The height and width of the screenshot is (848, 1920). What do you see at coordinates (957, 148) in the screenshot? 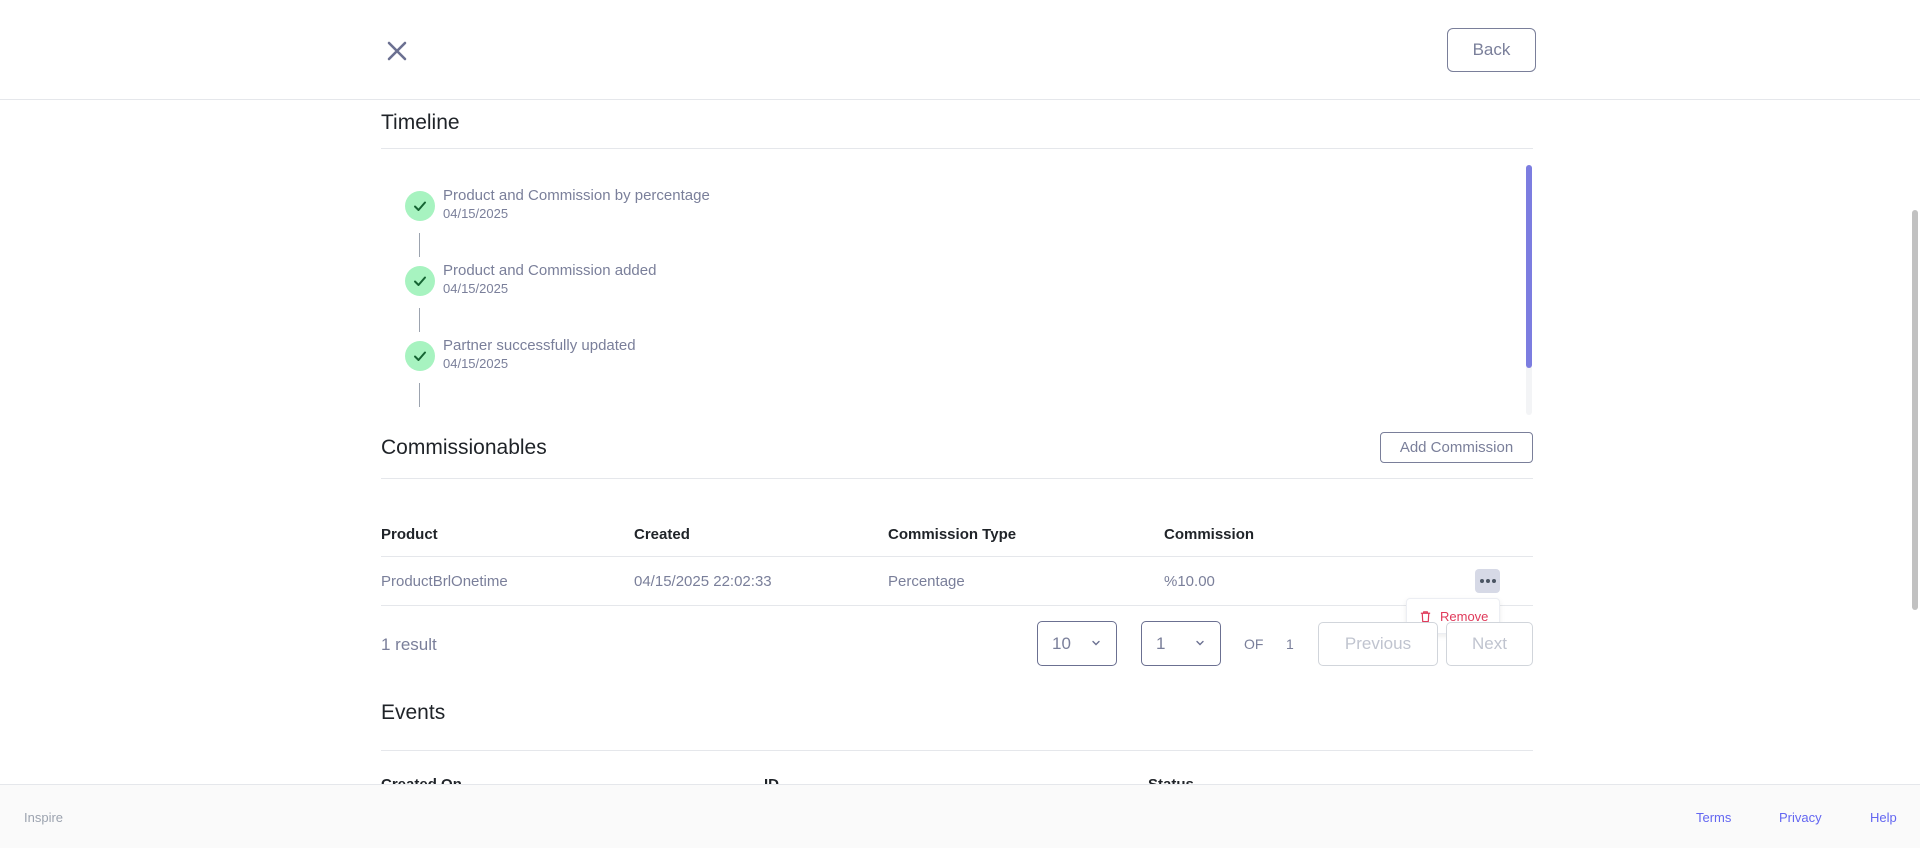
I see `timeline-divider` at bounding box center [957, 148].